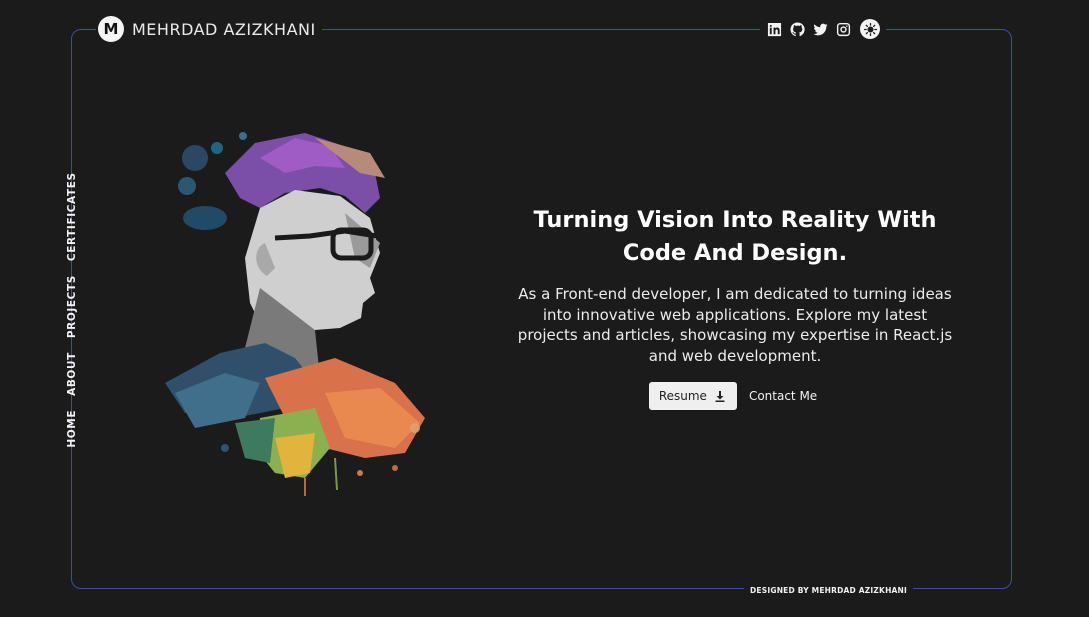  I want to click on instagram-icon, so click(843, 29).